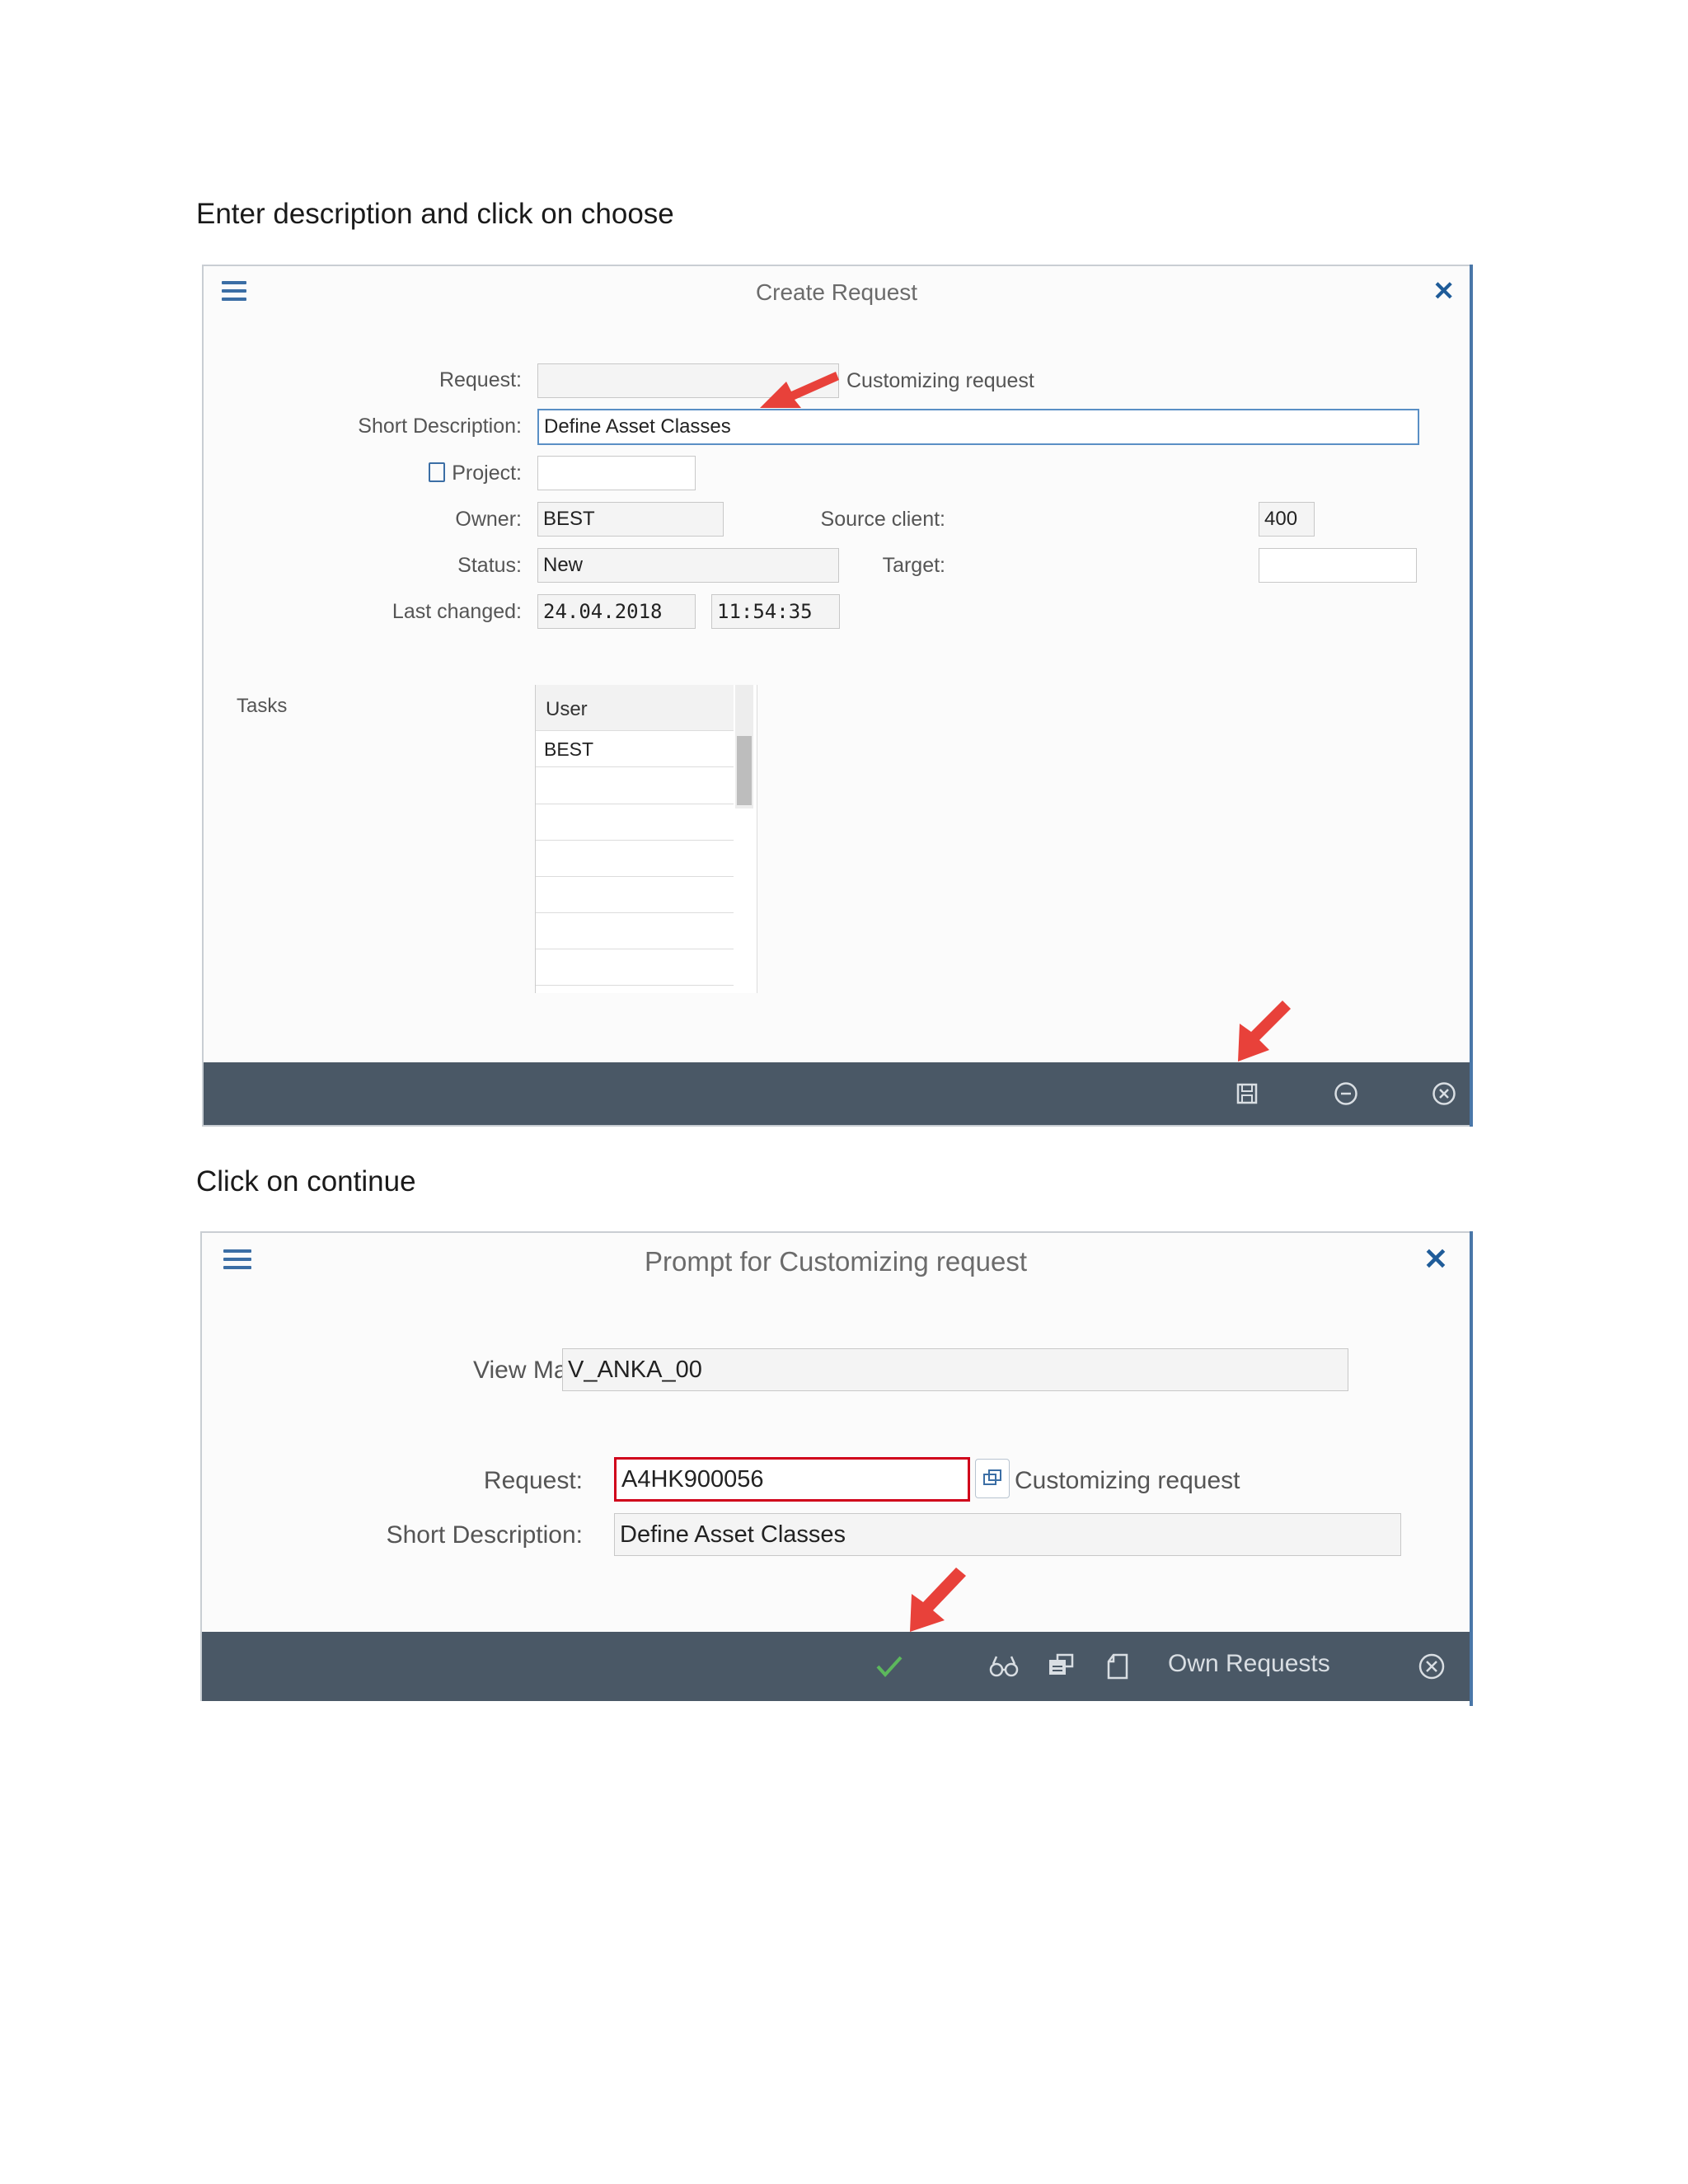  What do you see at coordinates (1338, 565) in the screenshot?
I see `target-input` at bounding box center [1338, 565].